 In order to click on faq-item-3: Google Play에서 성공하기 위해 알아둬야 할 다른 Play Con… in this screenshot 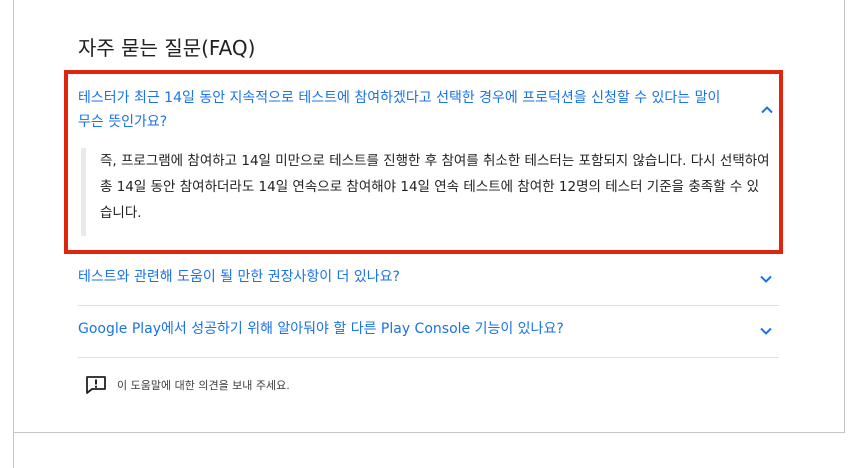, I will do `click(428, 331)`.